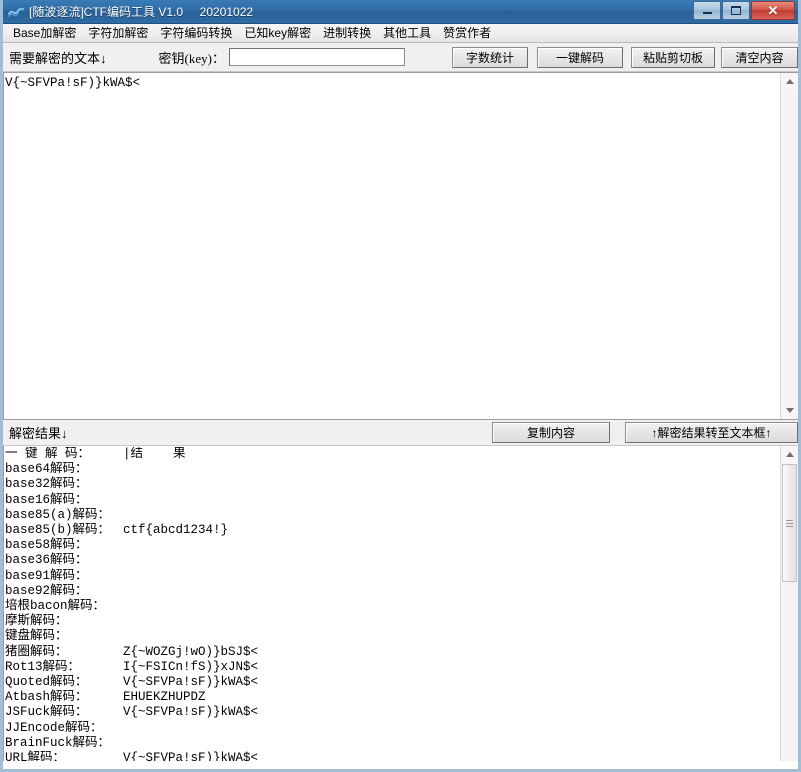  What do you see at coordinates (711, 432) in the screenshot?
I see `result-to-textbox-button: ↑解密结果转至文本框↑` at bounding box center [711, 432].